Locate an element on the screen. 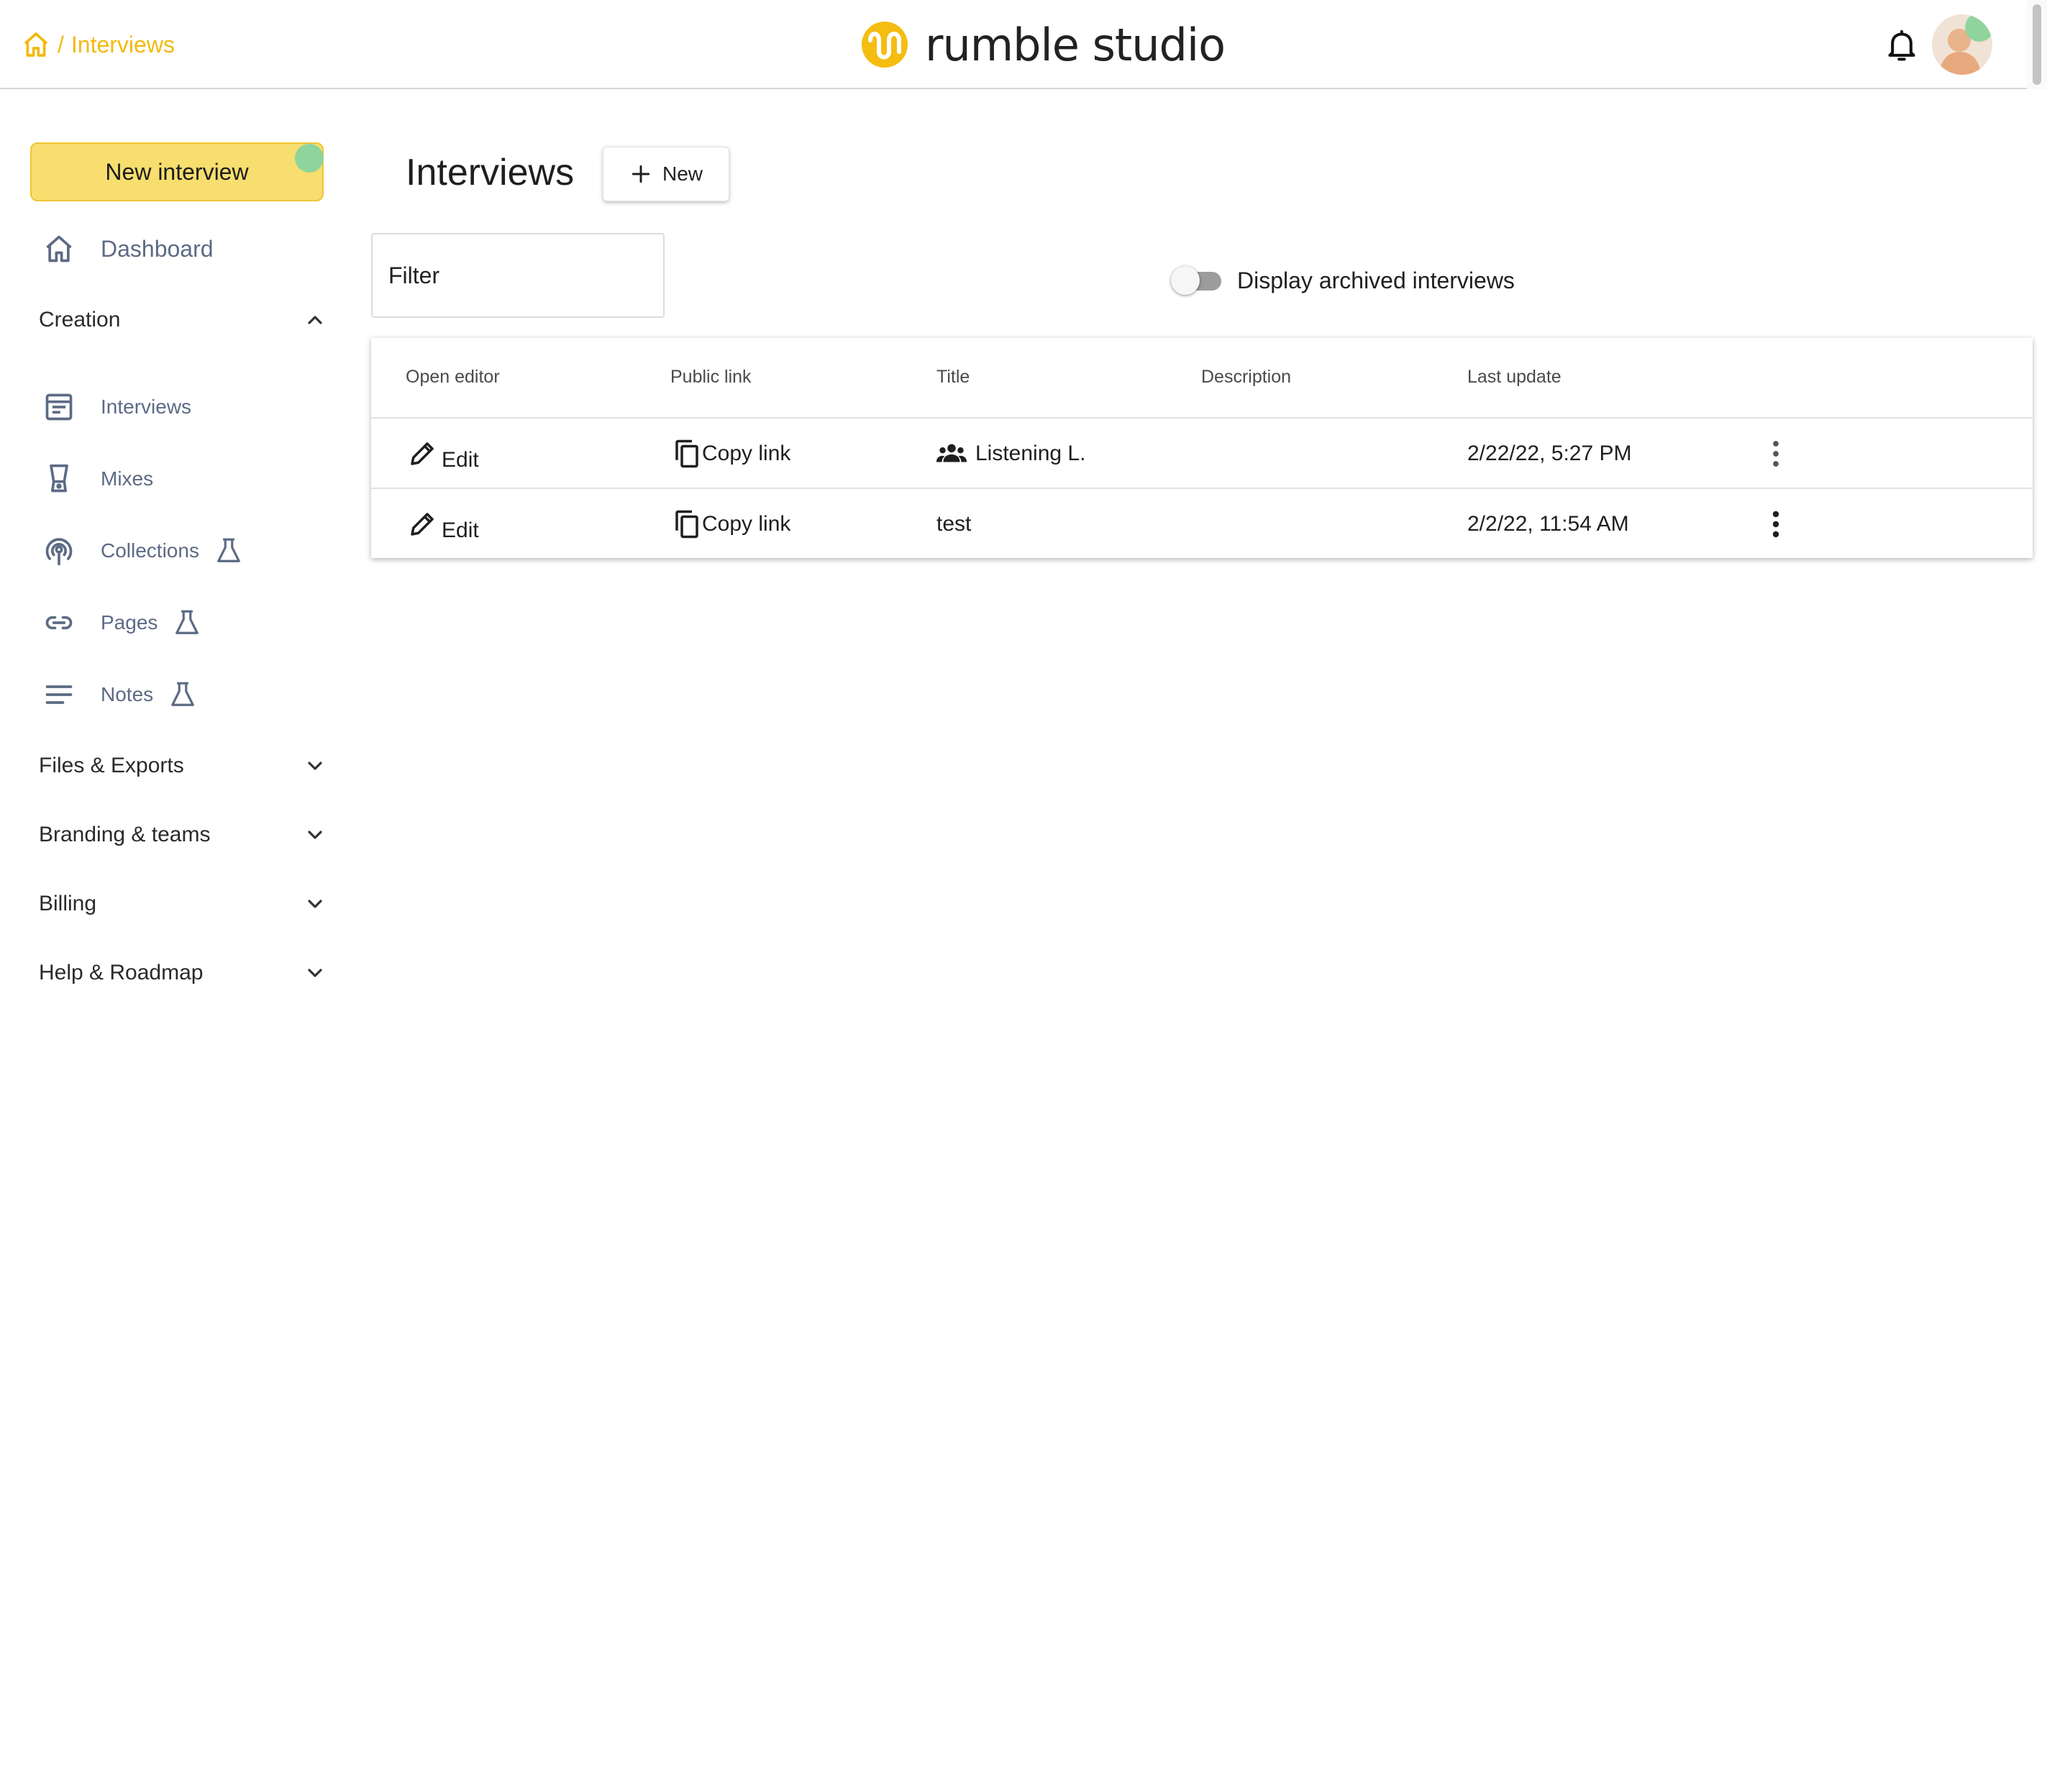  plus-icon is located at coordinates (641, 174).